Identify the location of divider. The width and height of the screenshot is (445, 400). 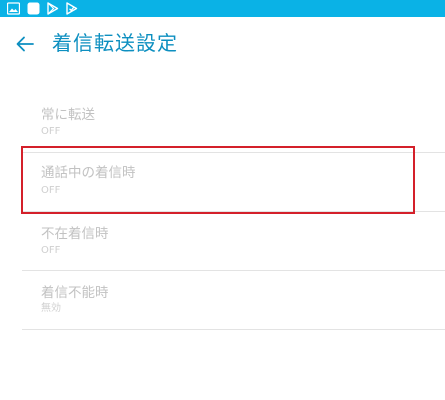
(233, 329).